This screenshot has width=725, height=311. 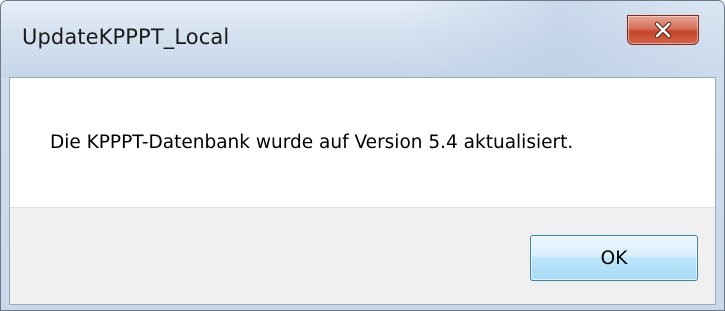 I want to click on ok-button: OK, so click(x=614, y=258).